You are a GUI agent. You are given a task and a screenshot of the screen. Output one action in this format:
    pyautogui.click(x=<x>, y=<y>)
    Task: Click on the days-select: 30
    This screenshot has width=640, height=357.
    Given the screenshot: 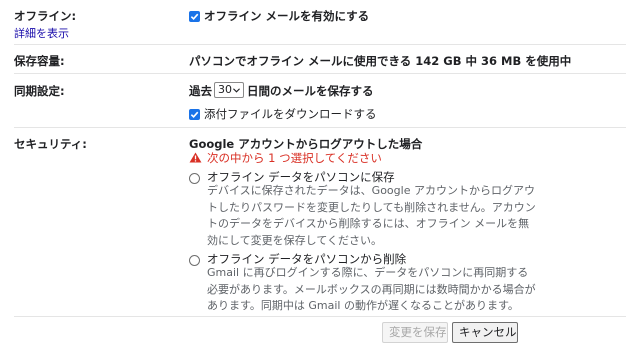 What is the action you would take?
    pyautogui.click(x=229, y=90)
    